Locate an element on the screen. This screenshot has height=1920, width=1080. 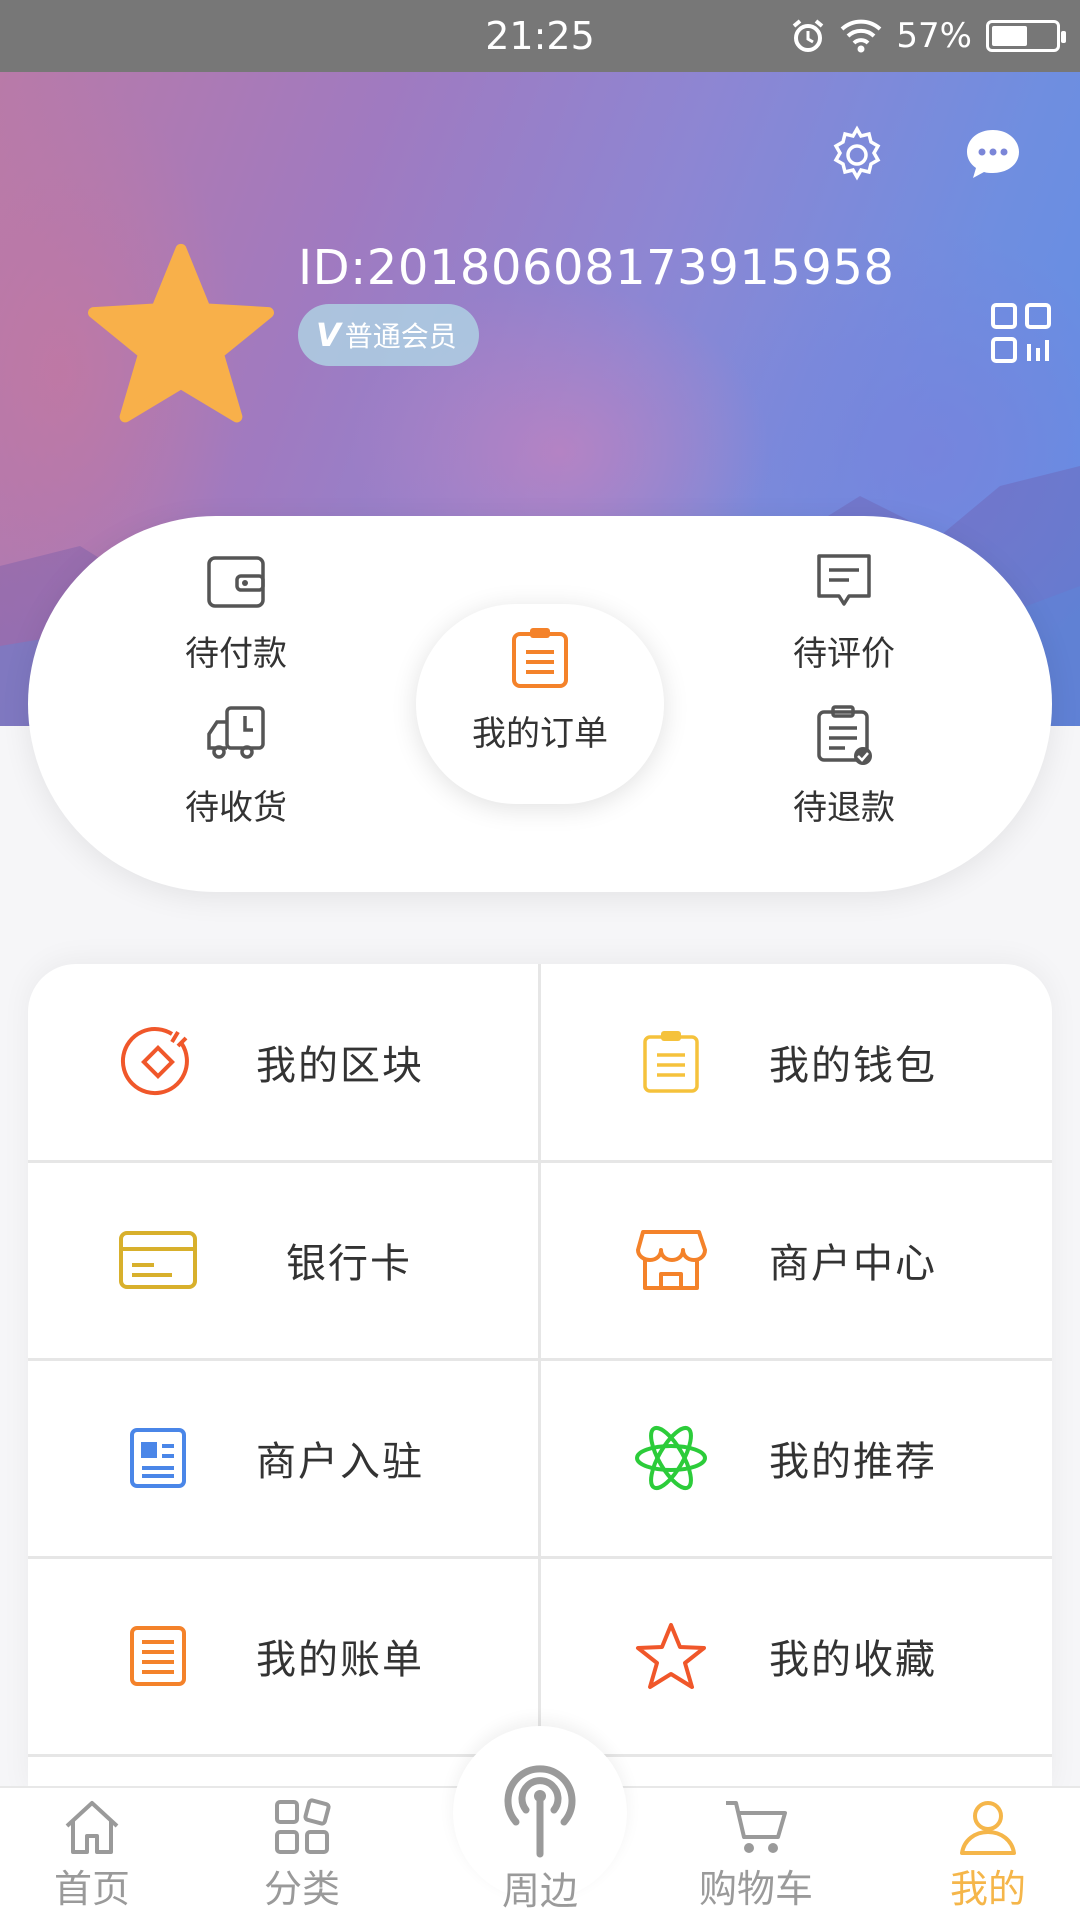
wifi-icon is located at coordinates (861, 36).